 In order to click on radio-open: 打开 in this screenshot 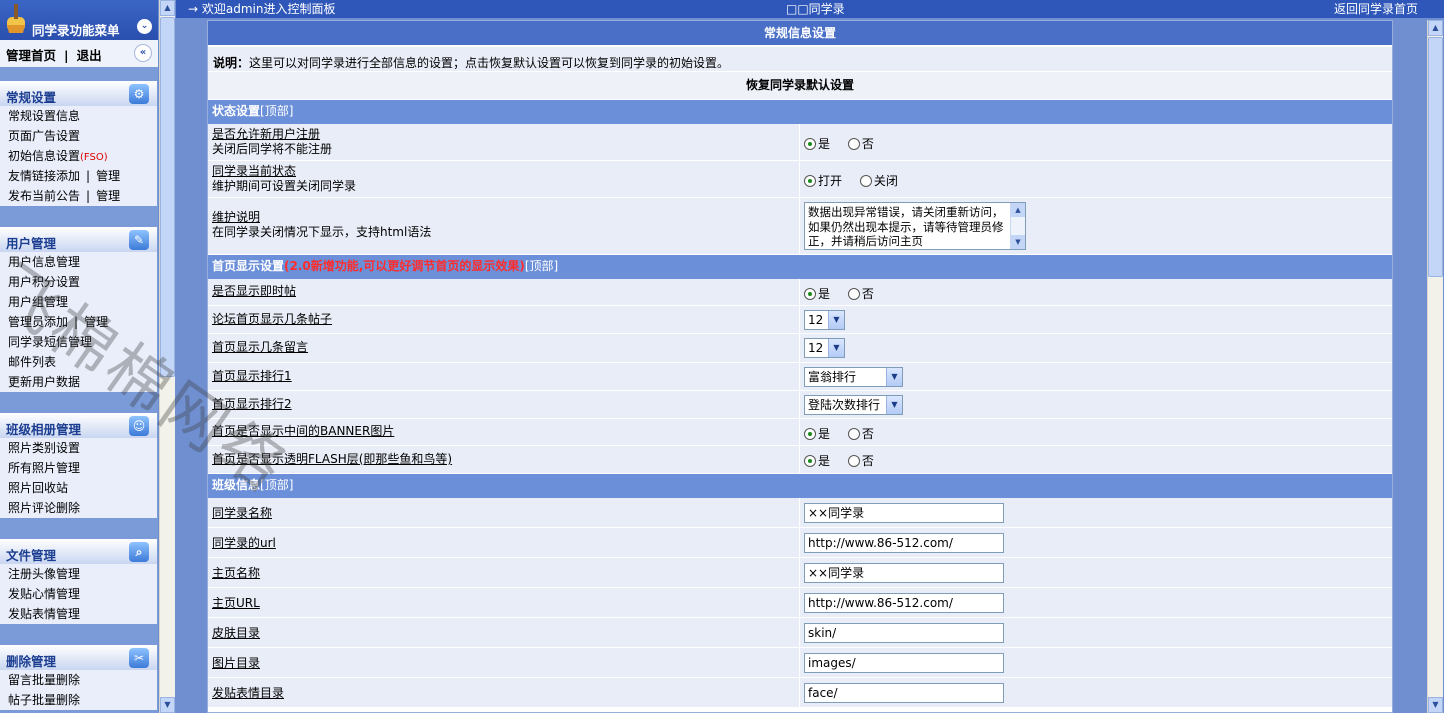, I will do `click(823, 180)`.